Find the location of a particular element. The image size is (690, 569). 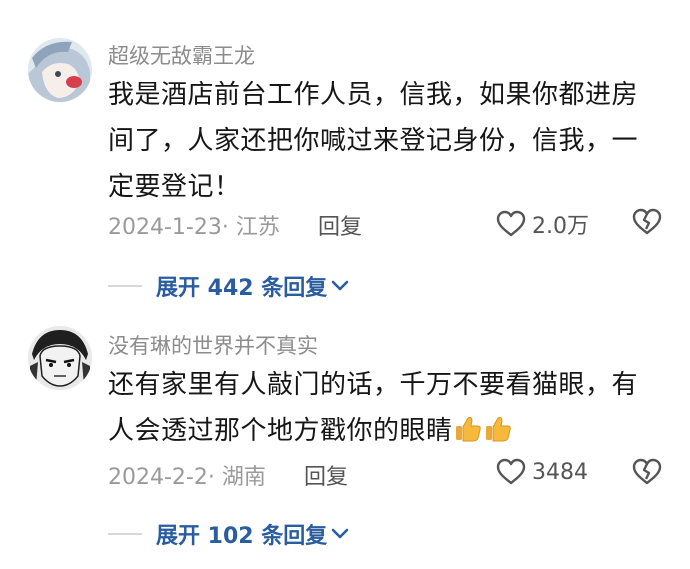

like-count: 2.0万 is located at coordinates (560, 226).